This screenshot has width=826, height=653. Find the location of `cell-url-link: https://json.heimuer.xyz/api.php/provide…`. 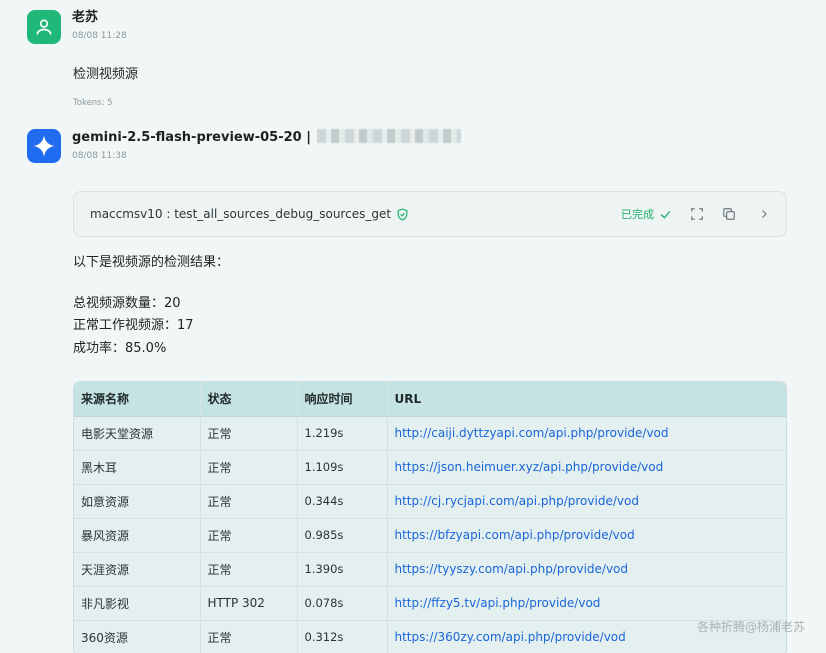

cell-url-link: https://json.heimuer.xyz/api.php/provide… is located at coordinates (529, 467).